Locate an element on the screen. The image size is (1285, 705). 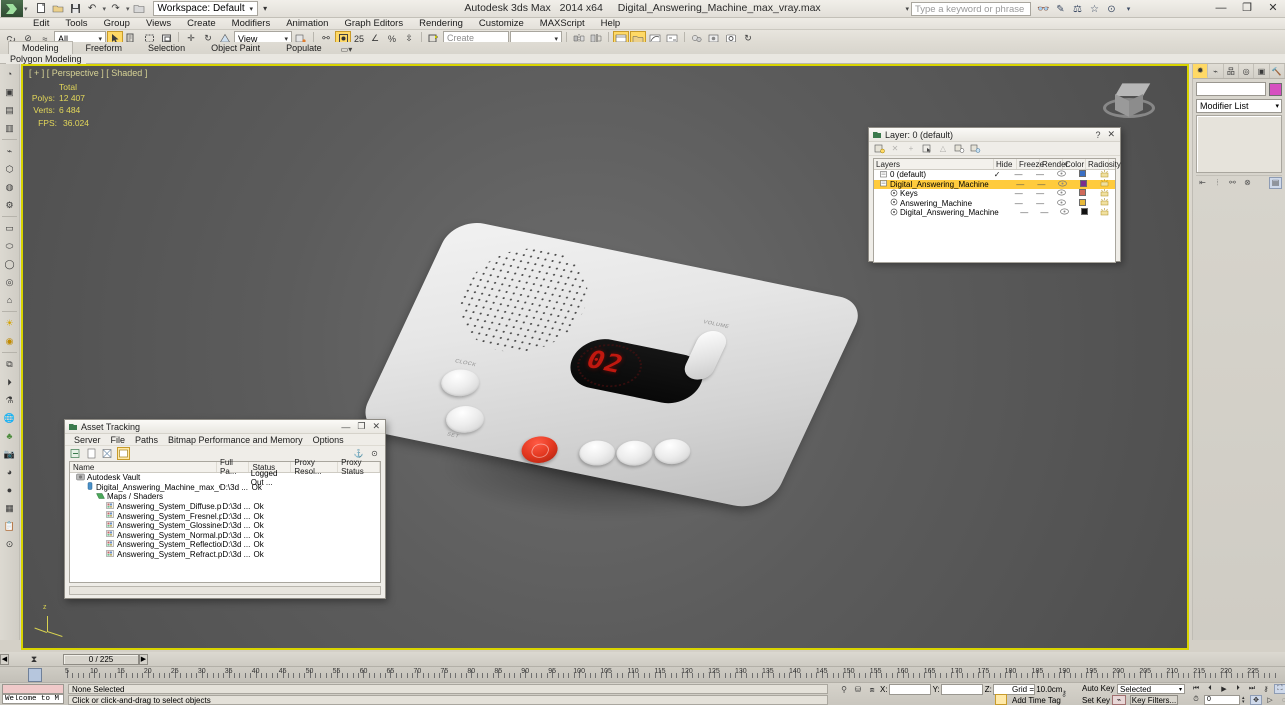
menu-item-animation: Animation is located at coordinates (307, 24).